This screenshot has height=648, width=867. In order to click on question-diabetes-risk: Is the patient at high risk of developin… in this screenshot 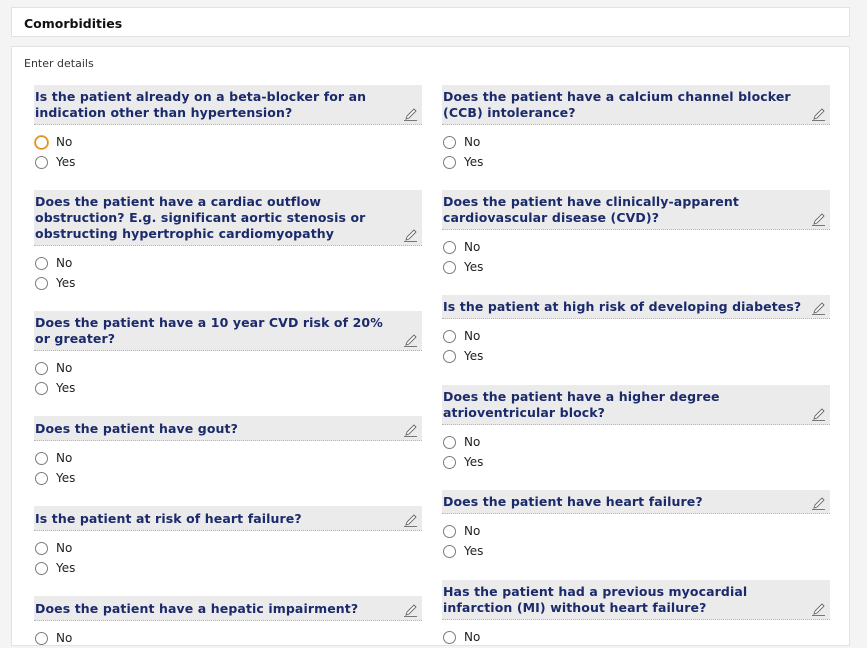, I will do `click(636, 330)`.